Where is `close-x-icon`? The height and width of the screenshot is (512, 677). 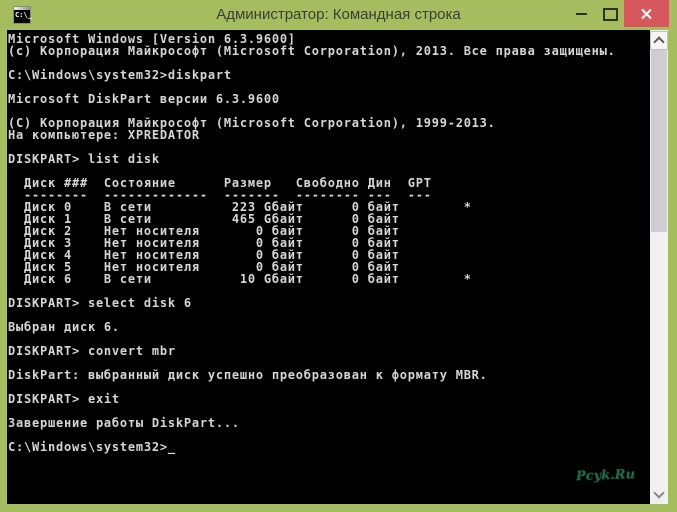 close-x-icon is located at coordinates (646, 13).